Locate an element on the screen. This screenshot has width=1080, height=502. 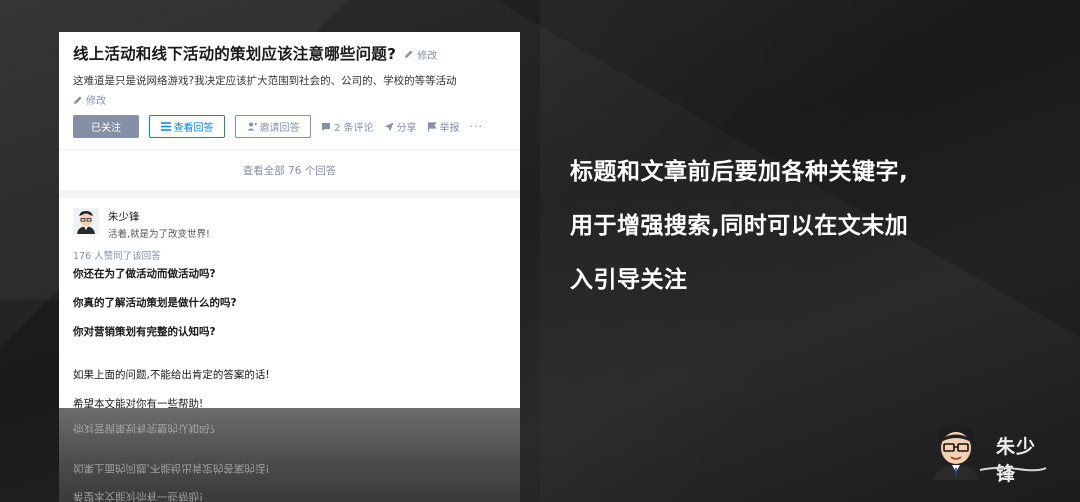
answer-author: 朱少锋 活着,就是为了改变世界! is located at coordinates (289, 224).